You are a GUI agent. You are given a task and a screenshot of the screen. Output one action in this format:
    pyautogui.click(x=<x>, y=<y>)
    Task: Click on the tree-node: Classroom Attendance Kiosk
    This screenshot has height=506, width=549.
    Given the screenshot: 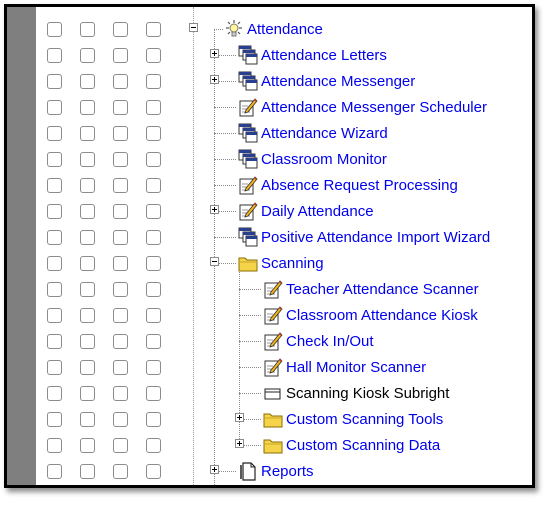 What is the action you would take?
    pyautogui.click(x=269, y=315)
    